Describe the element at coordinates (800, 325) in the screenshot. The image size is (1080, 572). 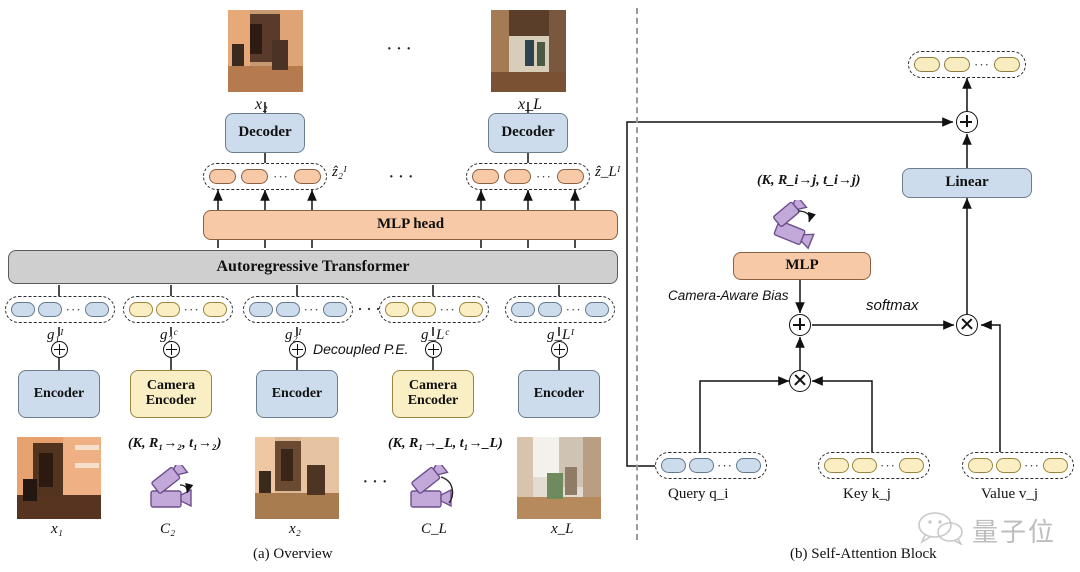
I see `bias-add-icon` at that location.